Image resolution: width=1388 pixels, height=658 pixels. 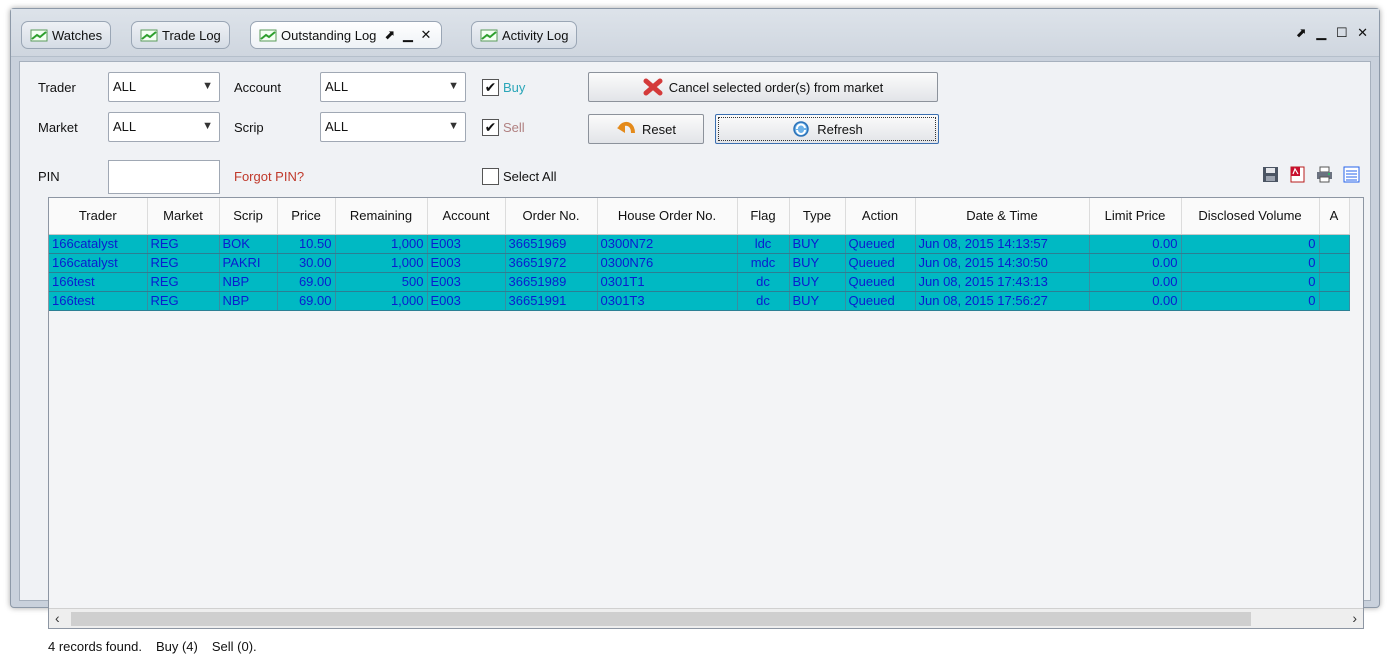 I want to click on scrip-label: Scrip, so click(x=249, y=127).